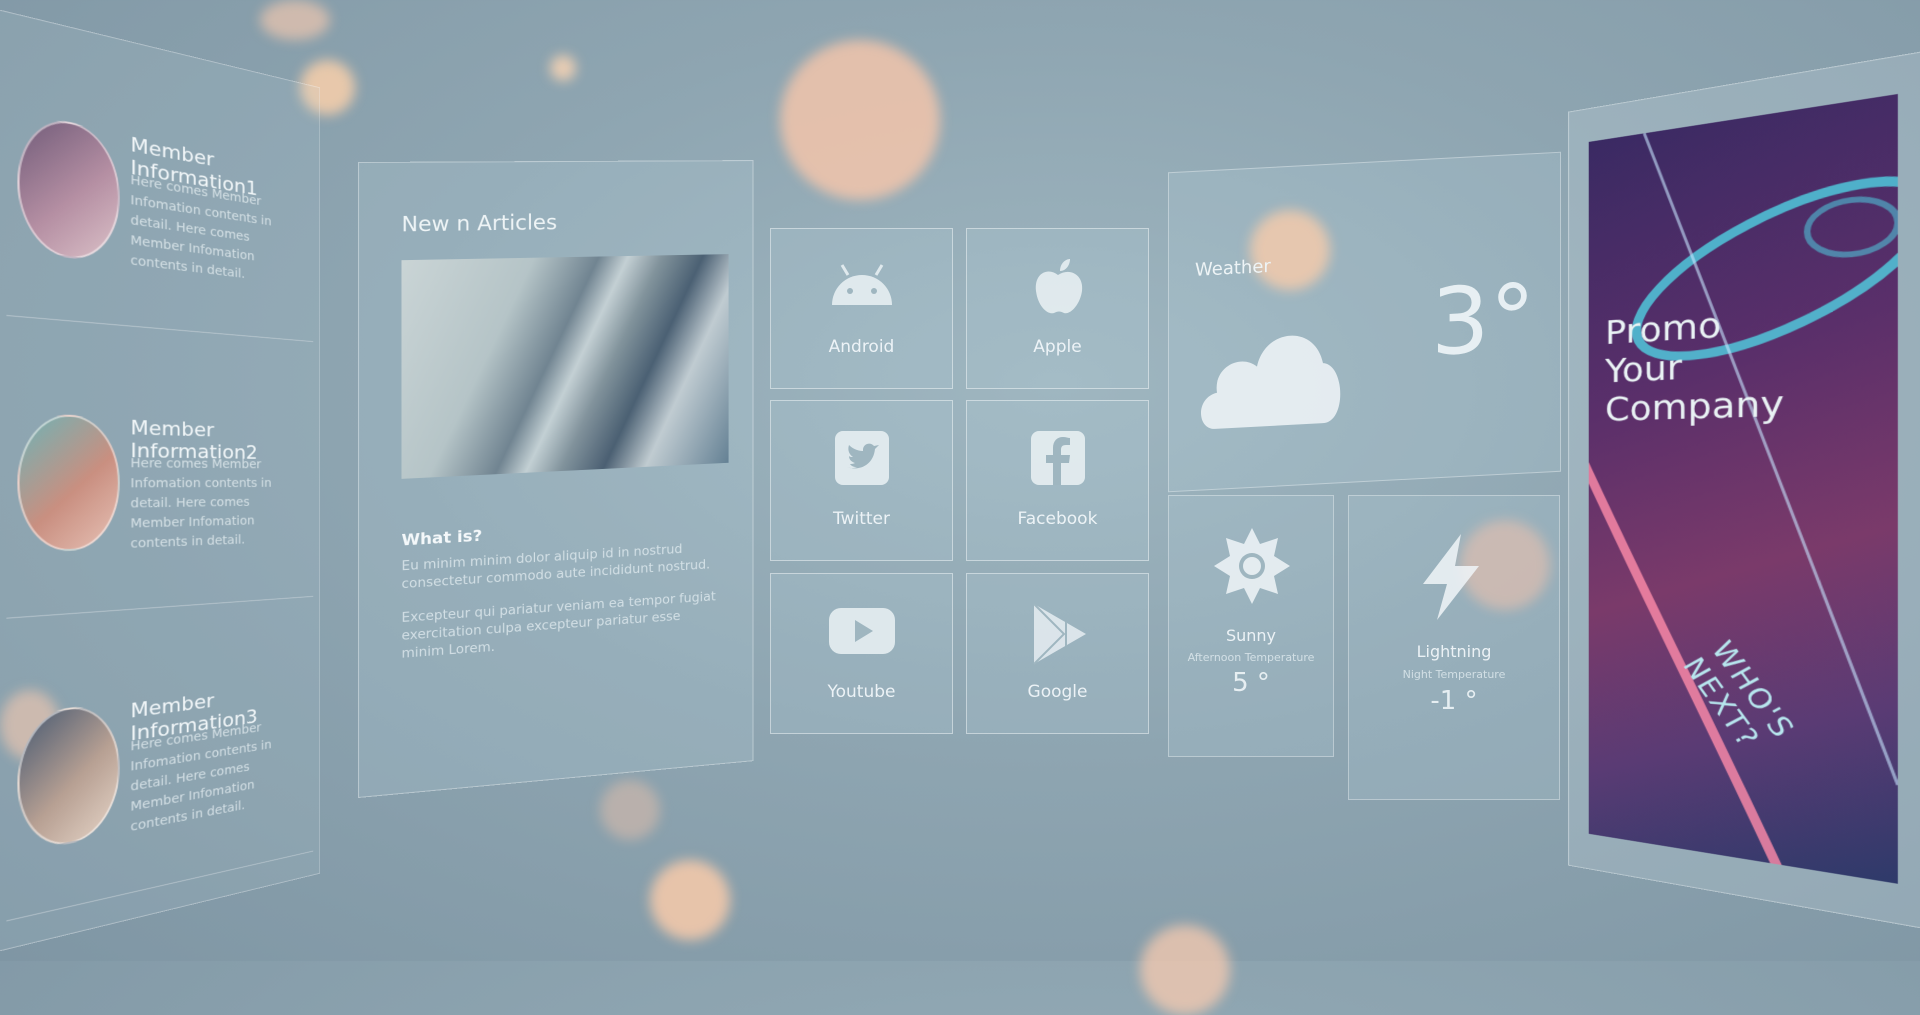  Describe the element at coordinates (1454, 701) in the screenshot. I see `lightning-value: -1 °` at that location.